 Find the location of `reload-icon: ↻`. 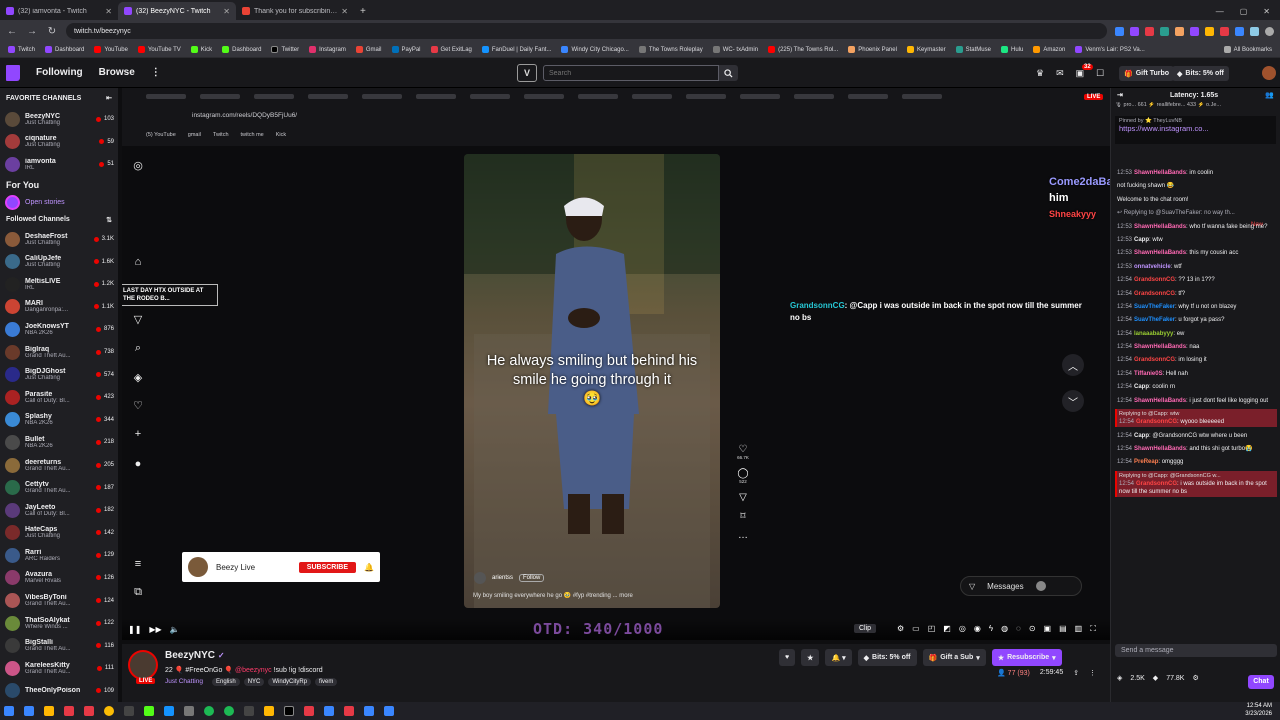

reload-icon: ↻ is located at coordinates (52, 31).